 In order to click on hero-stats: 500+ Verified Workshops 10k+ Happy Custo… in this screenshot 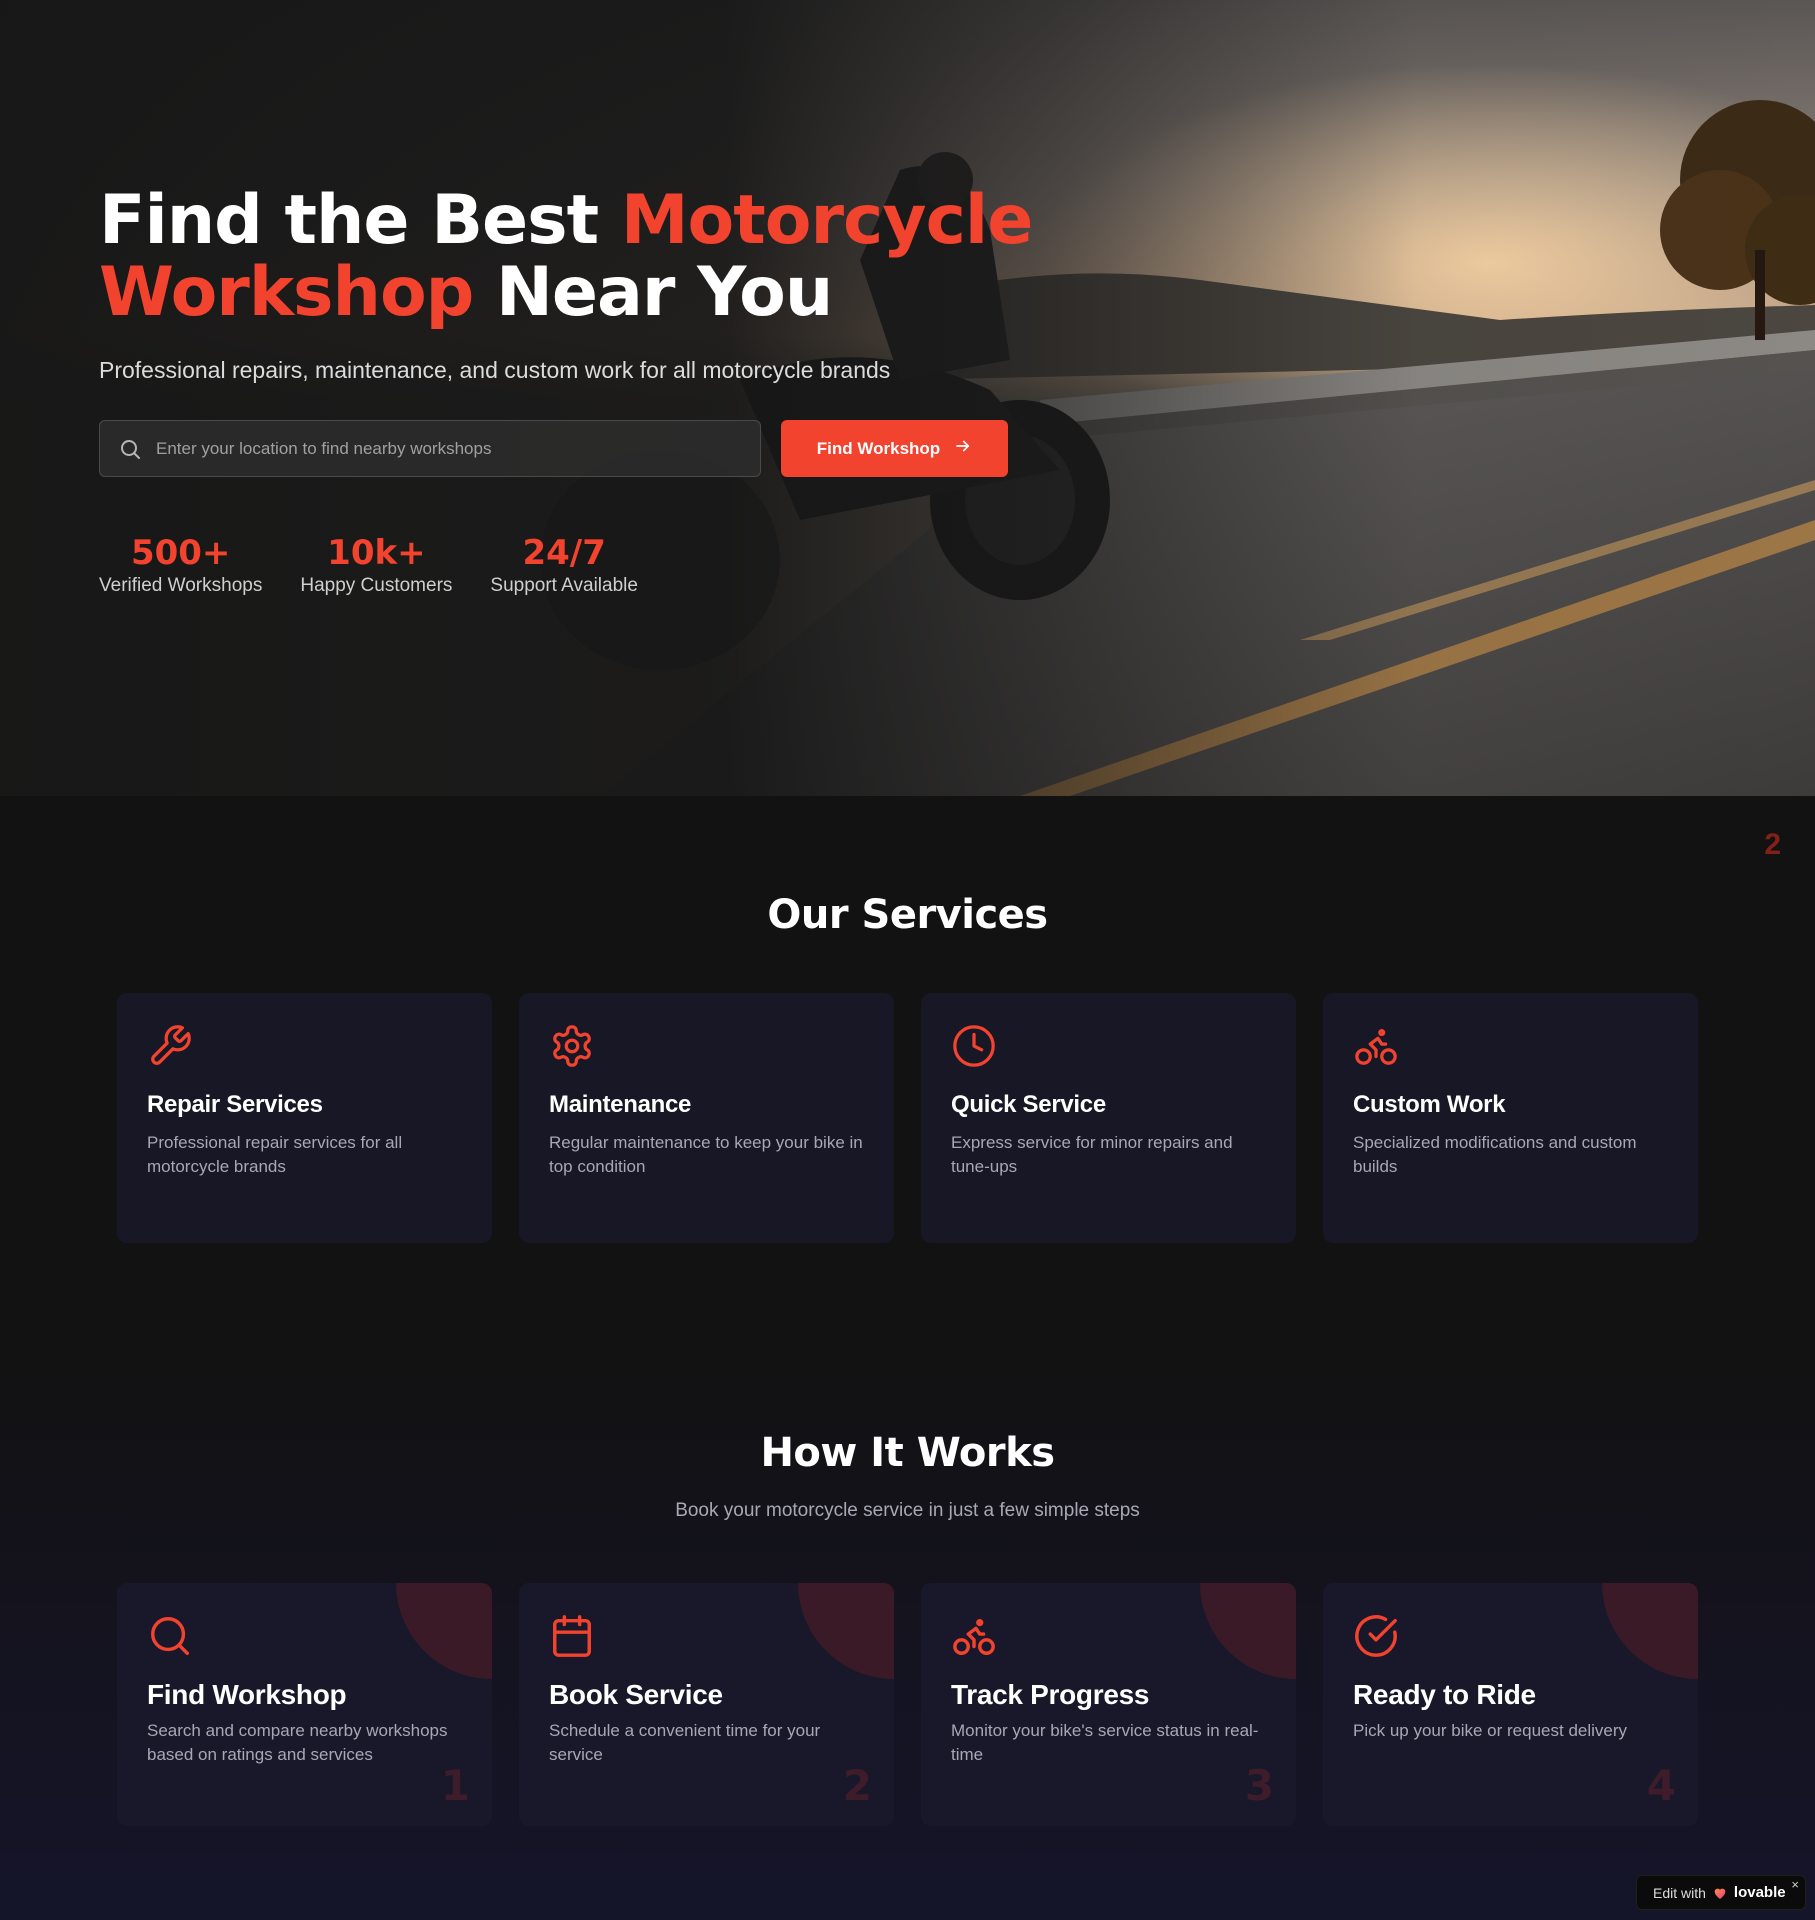, I will do `click(579, 565)`.